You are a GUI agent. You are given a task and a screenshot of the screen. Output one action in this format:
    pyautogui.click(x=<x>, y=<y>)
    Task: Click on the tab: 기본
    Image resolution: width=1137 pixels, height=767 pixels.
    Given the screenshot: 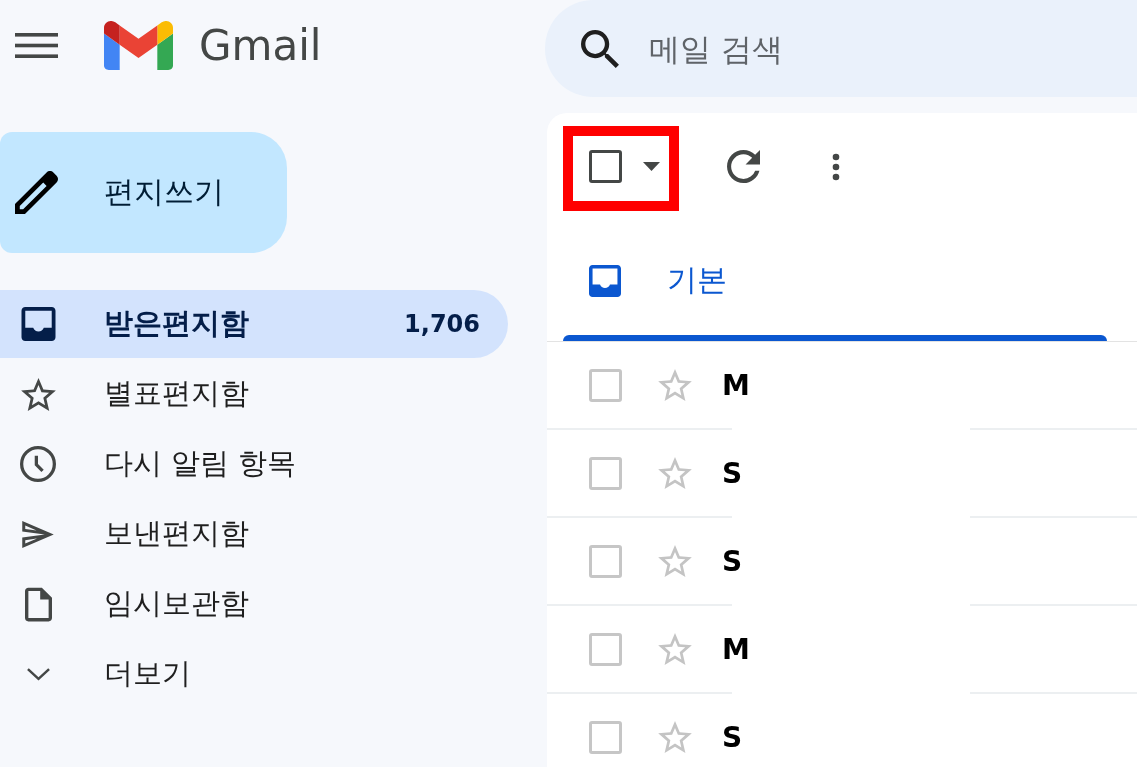 What is the action you would take?
    pyautogui.click(x=835, y=280)
    